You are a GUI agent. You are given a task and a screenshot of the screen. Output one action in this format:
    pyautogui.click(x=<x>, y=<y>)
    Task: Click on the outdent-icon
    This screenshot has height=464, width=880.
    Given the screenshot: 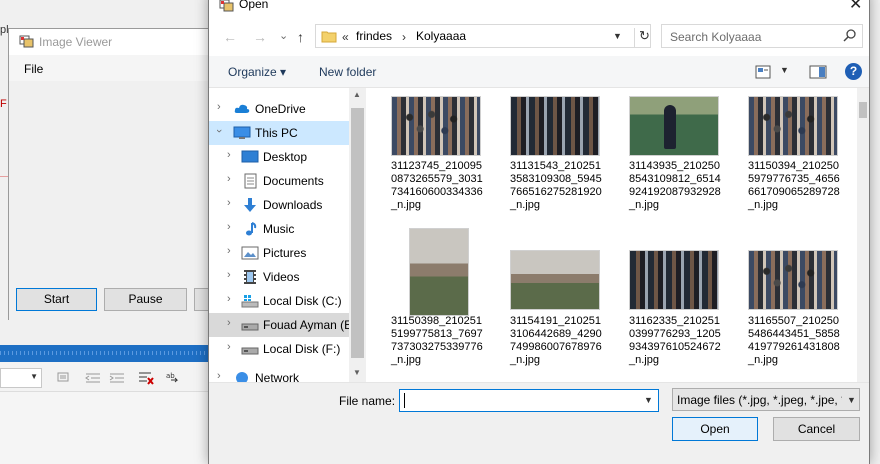 What is the action you would take?
    pyautogui.click(x=93, y=378)
    